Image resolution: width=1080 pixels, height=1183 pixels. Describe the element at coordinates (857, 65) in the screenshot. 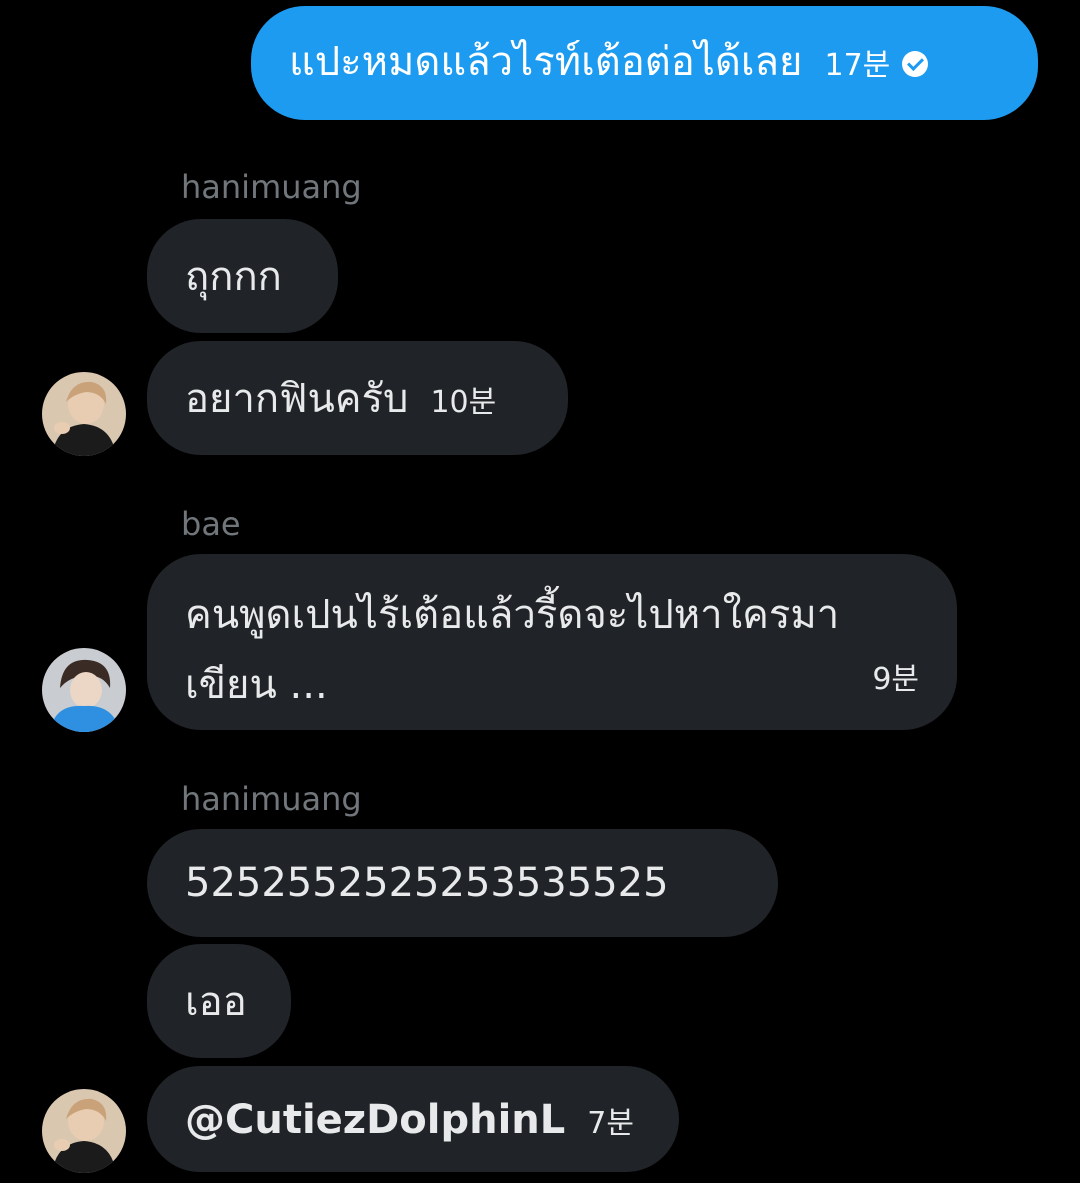

I see `message-time: 17분` at that location.